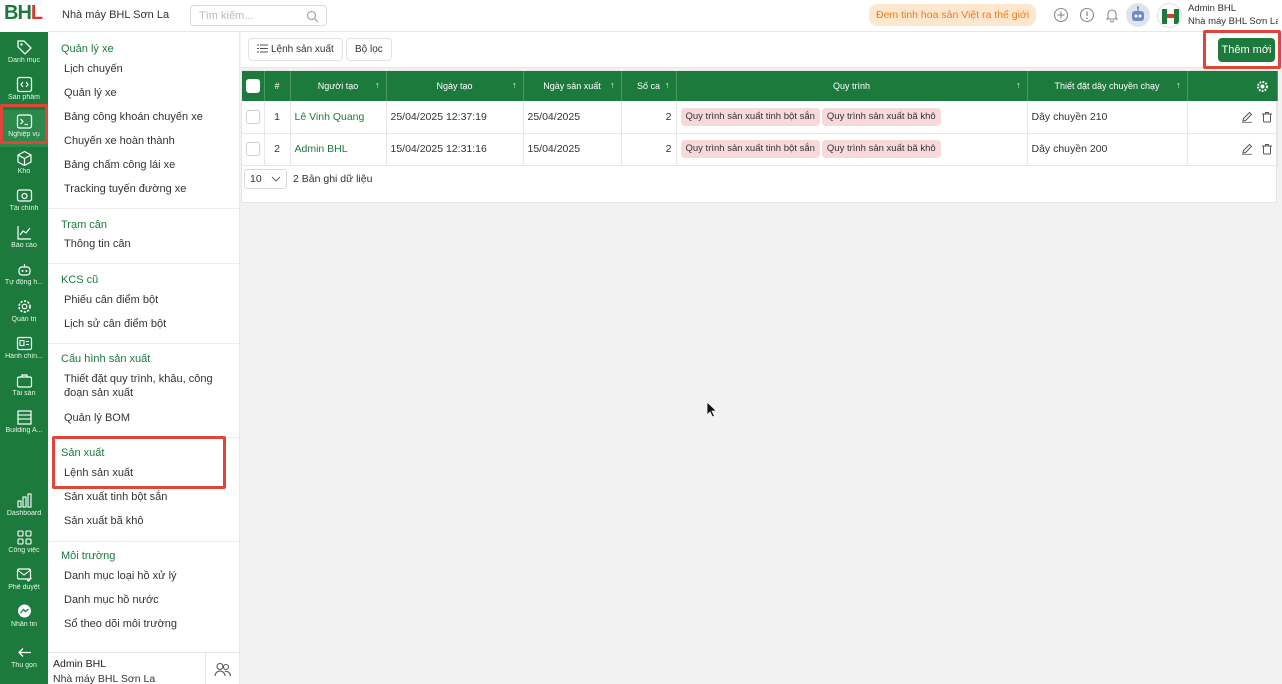  What do you see at coordinates (572, 86) in the screenshot?
I see `col-production-date: Ngày sản xuất ↑` at bounding box center [572, 86].